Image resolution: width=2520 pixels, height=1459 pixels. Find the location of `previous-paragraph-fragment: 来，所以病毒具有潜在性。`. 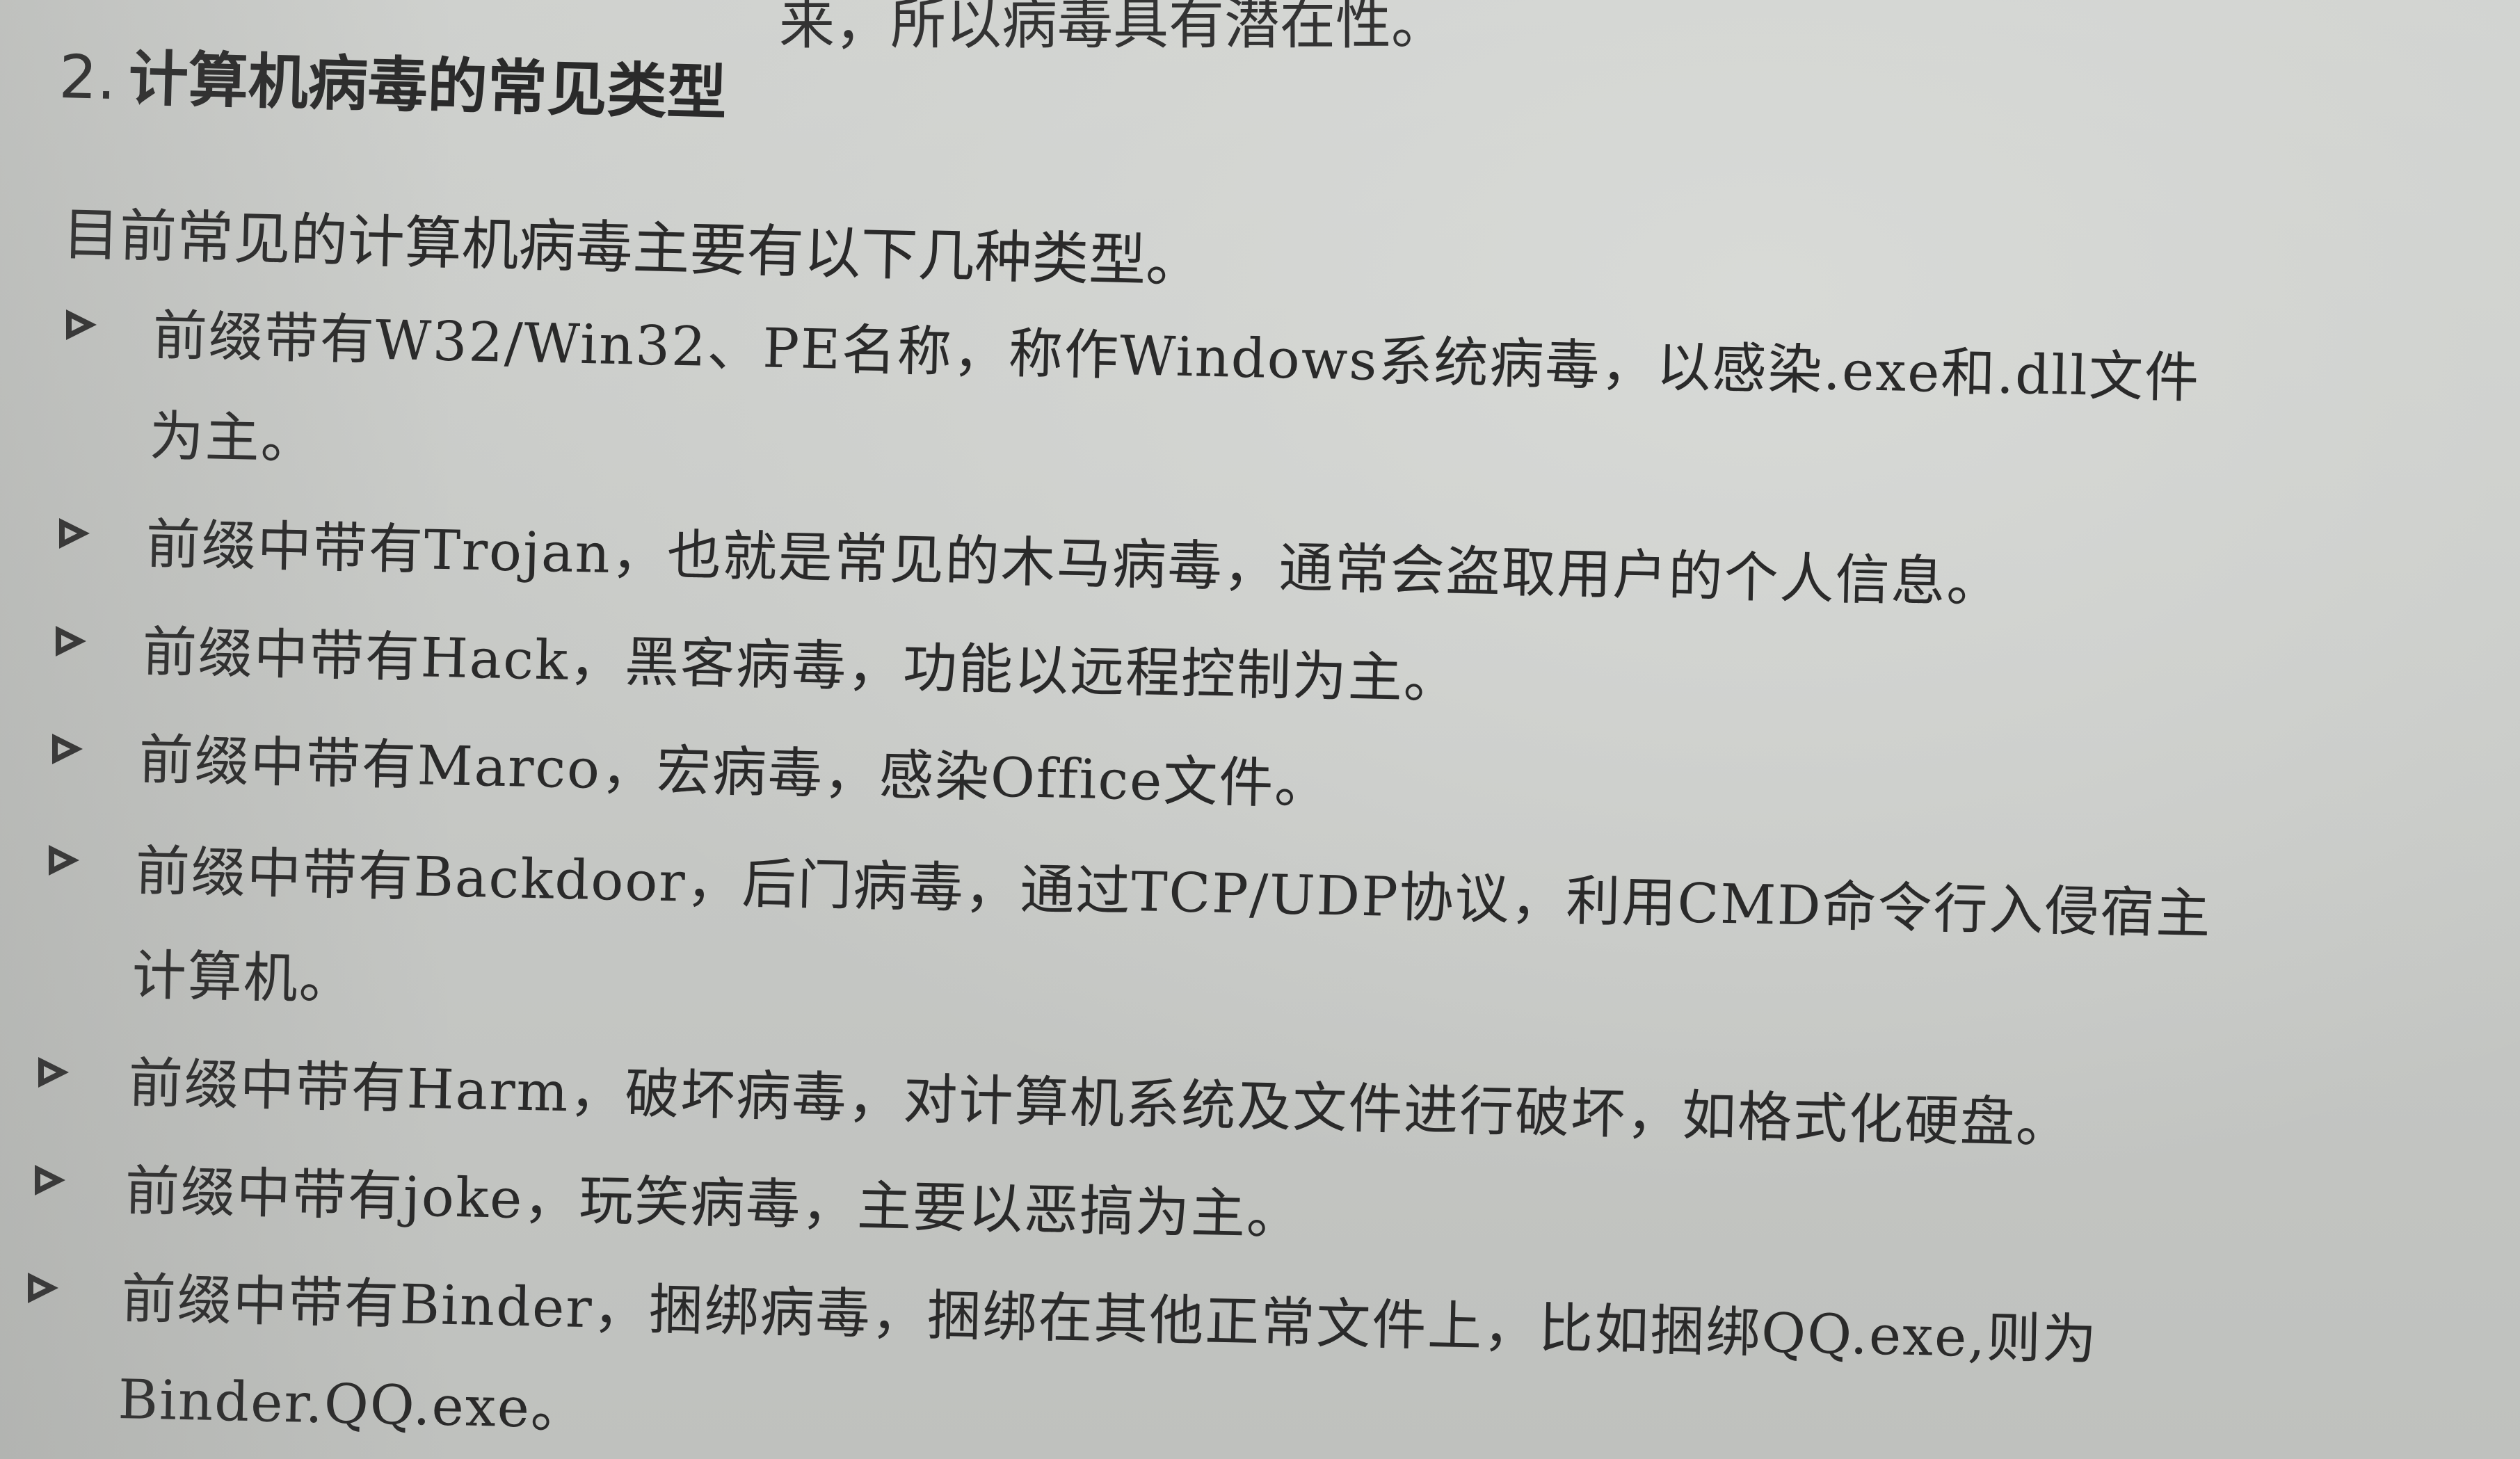

previous-paragraph-fragment: 来，所以病毒具有潜在性。 is located at coordinates (1113, 28).